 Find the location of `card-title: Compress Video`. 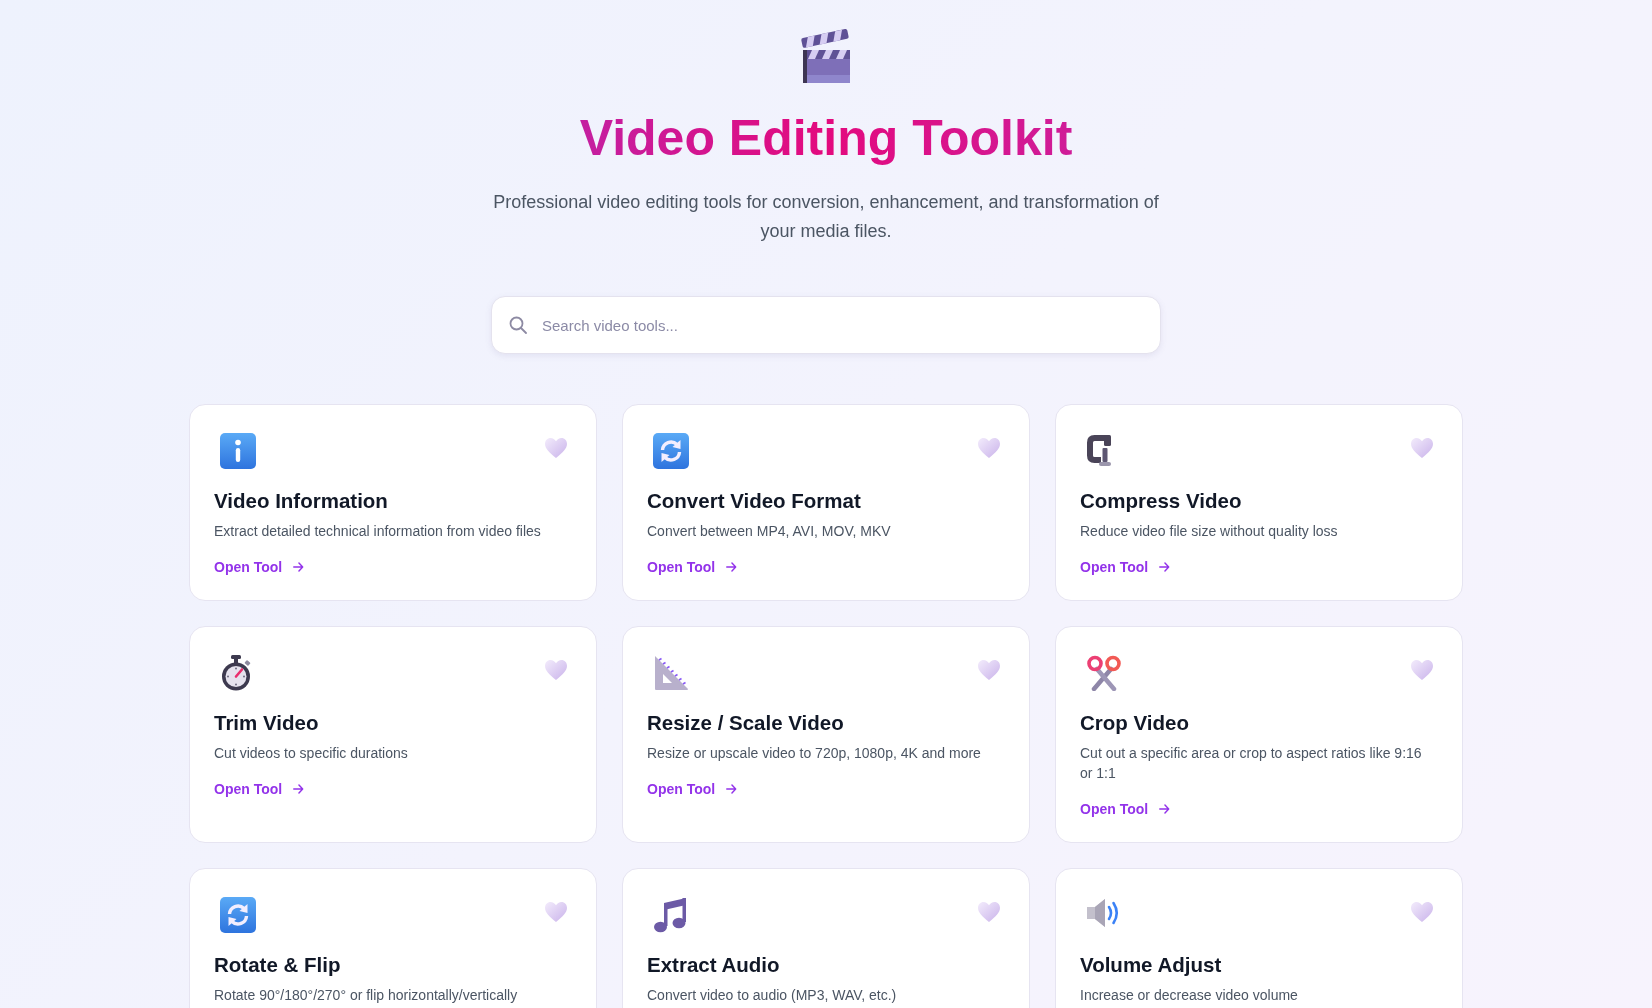

card-title: Compress Video is located at coordinates (1161, 501).